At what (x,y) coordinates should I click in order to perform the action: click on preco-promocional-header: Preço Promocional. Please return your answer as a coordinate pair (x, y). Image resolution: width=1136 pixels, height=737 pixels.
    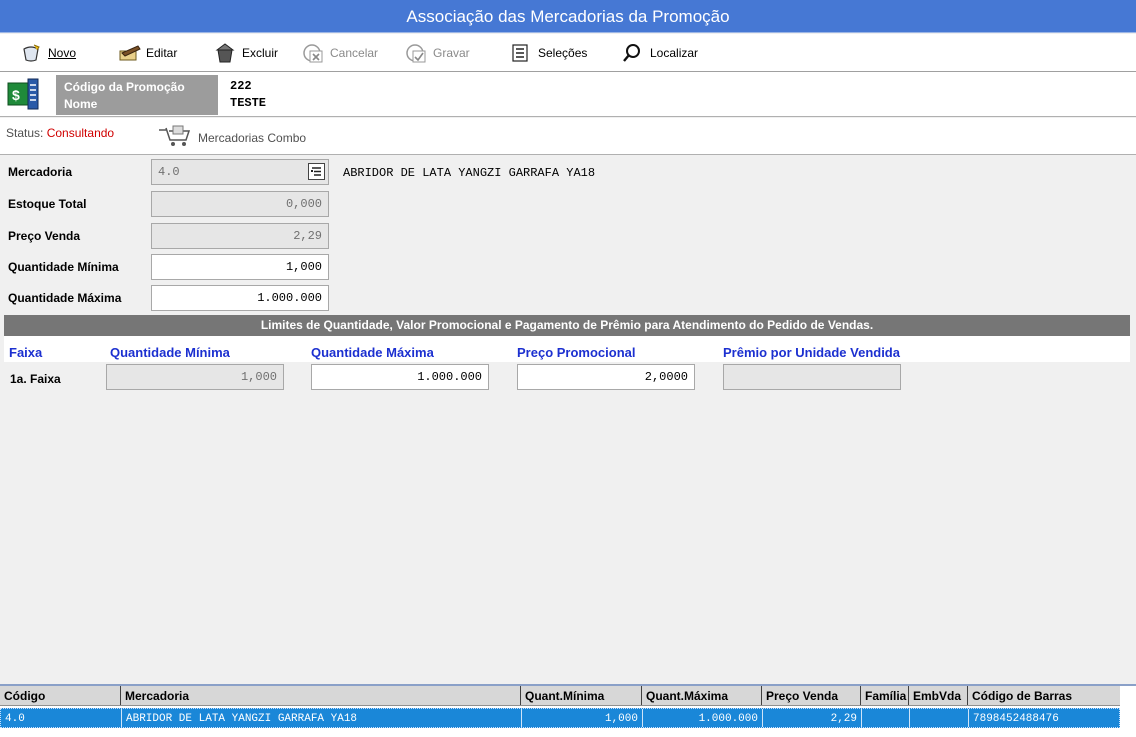
    Looking at the image, I should click on (576, 352).